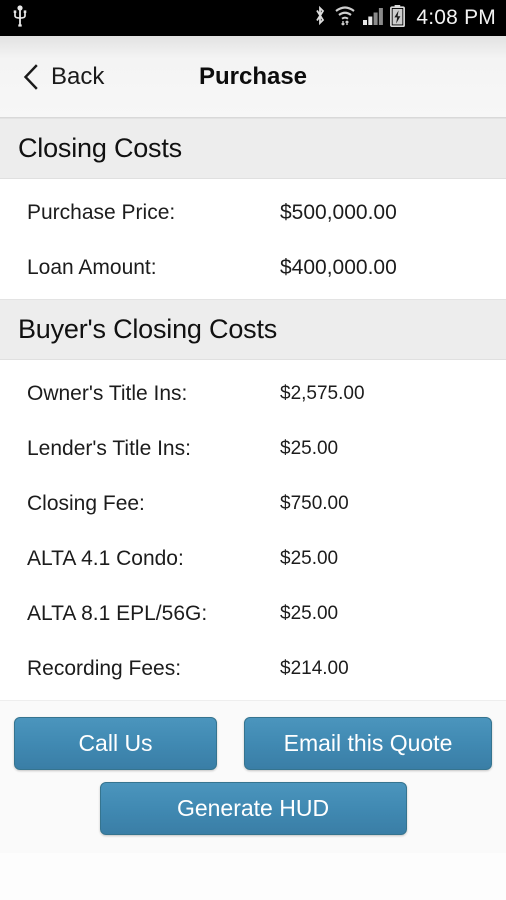  Describe the element at coordinates (78, 76) in the screenshot. I see `back-button-label: Back` at that location.